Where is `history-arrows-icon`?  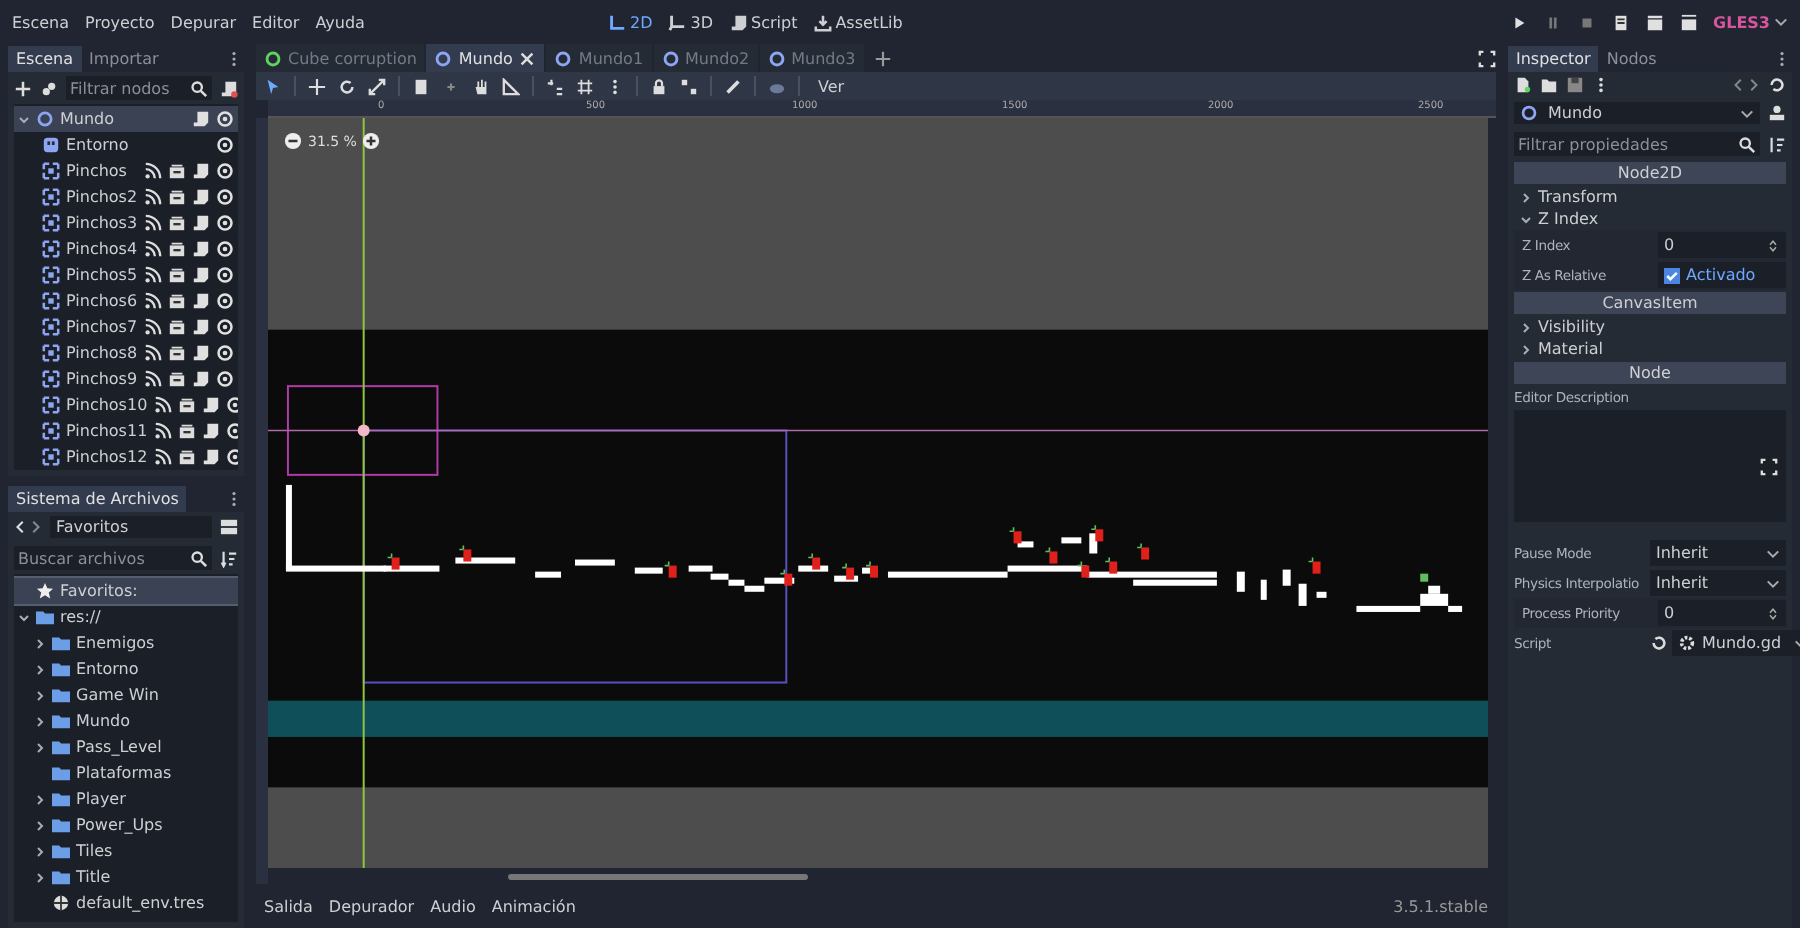
history-arrows-icon is located at coordinates (1746, 85).